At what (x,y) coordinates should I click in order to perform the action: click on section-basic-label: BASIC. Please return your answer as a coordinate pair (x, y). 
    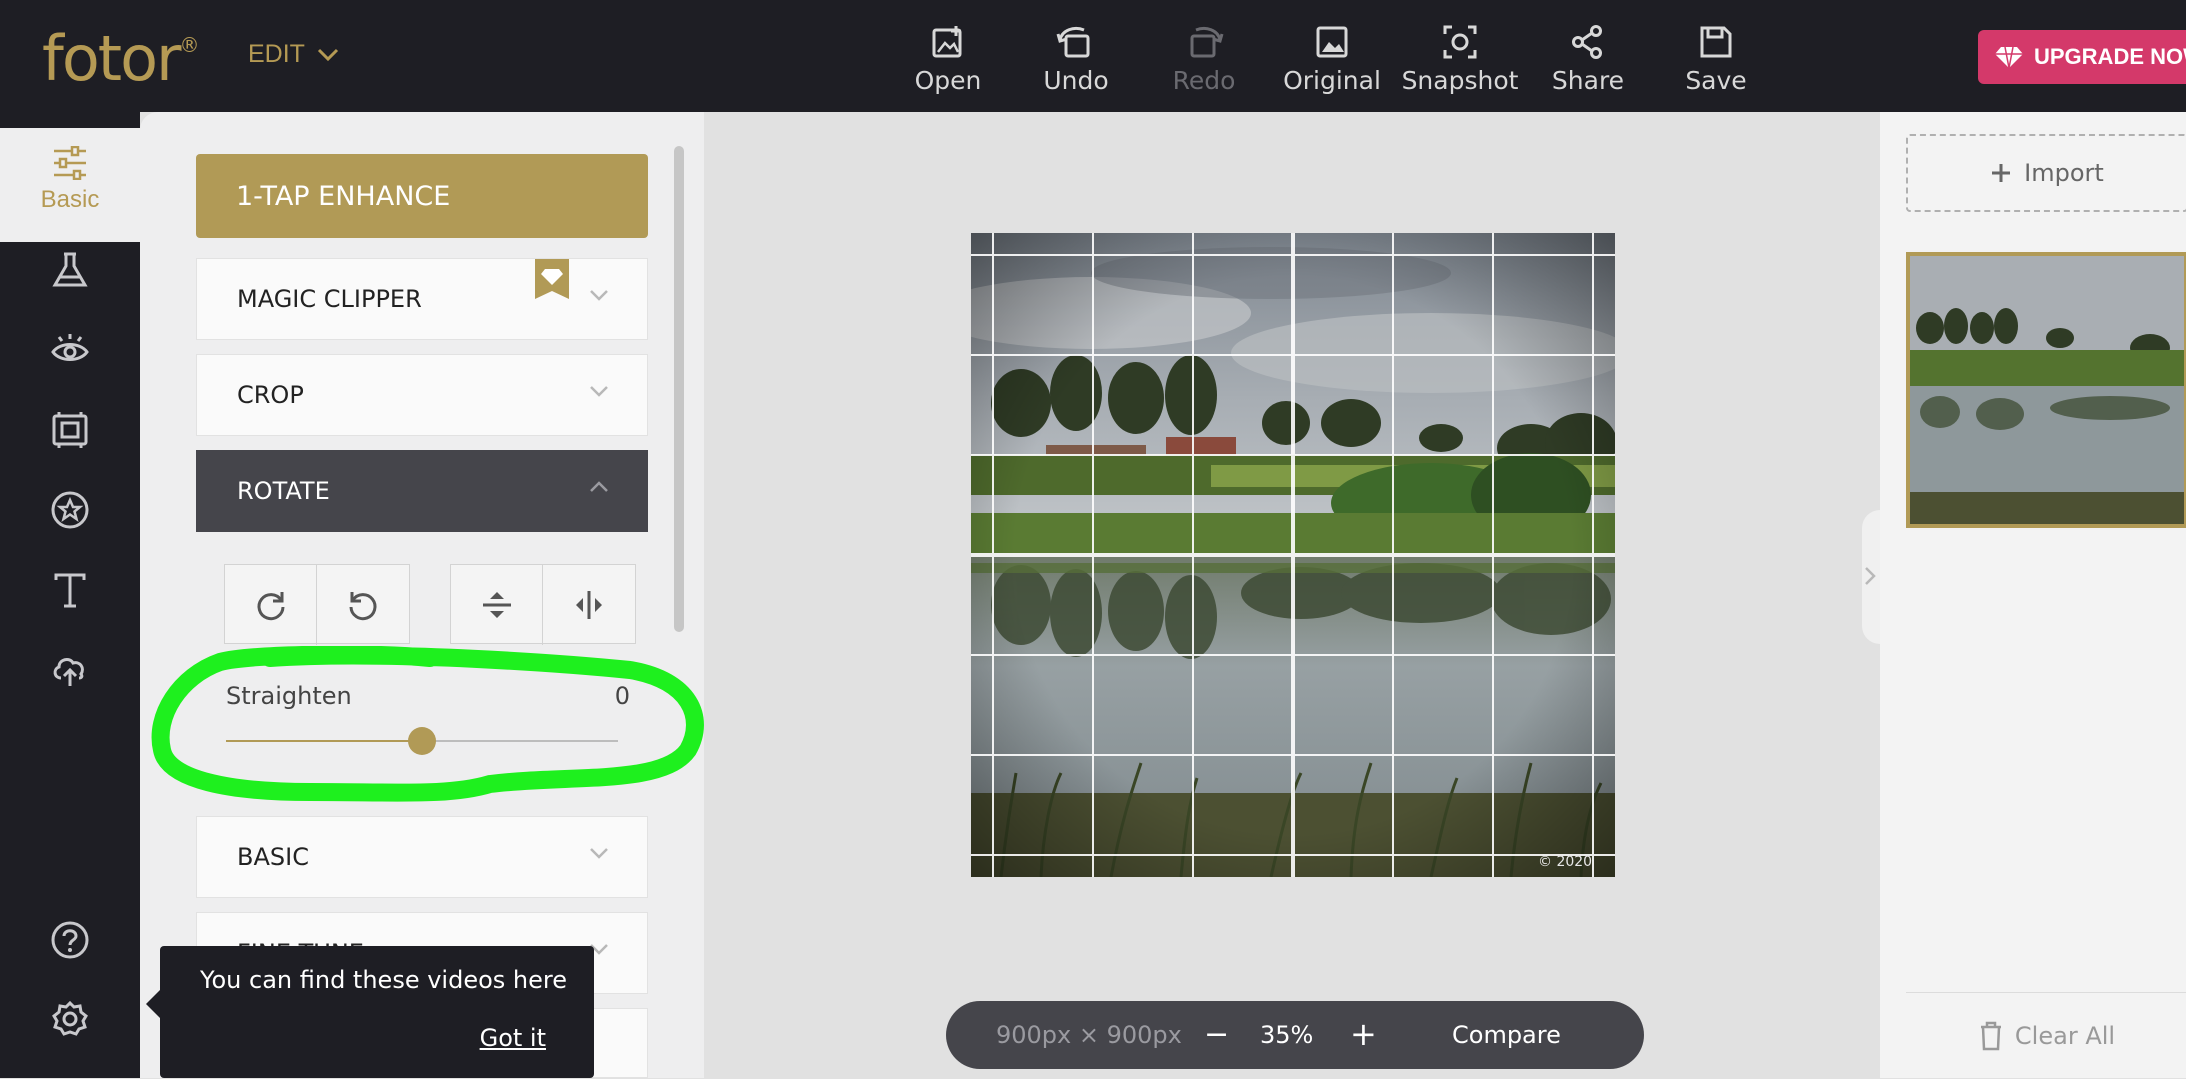
    Looking at the image, I should click on (273, 857).